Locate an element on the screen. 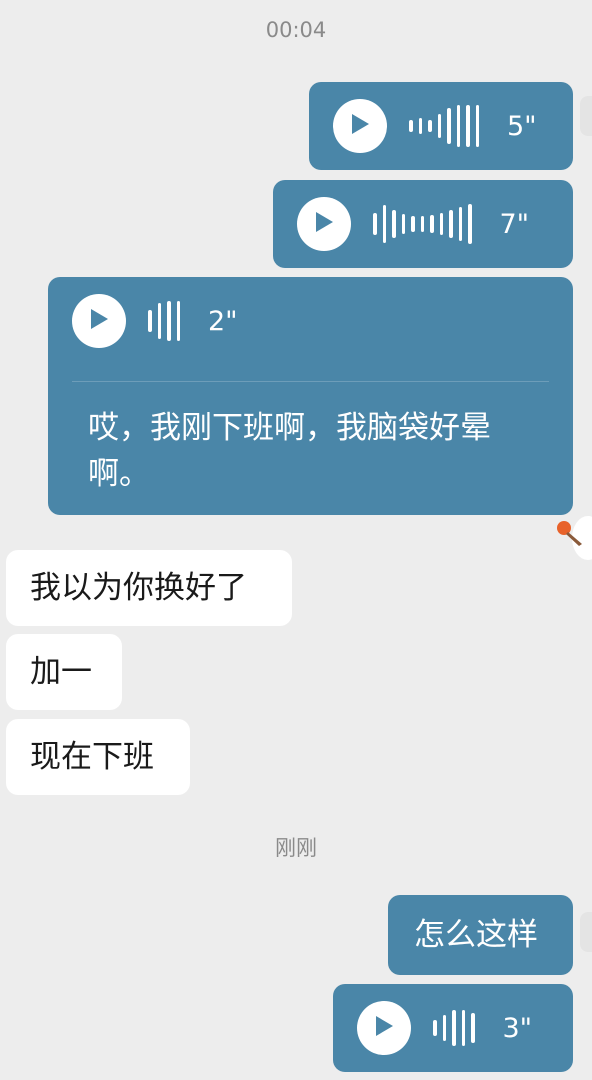 The width and height of the screenshot is (592, 1080). voice-duration: 7" is located at coordinates (514, 224).